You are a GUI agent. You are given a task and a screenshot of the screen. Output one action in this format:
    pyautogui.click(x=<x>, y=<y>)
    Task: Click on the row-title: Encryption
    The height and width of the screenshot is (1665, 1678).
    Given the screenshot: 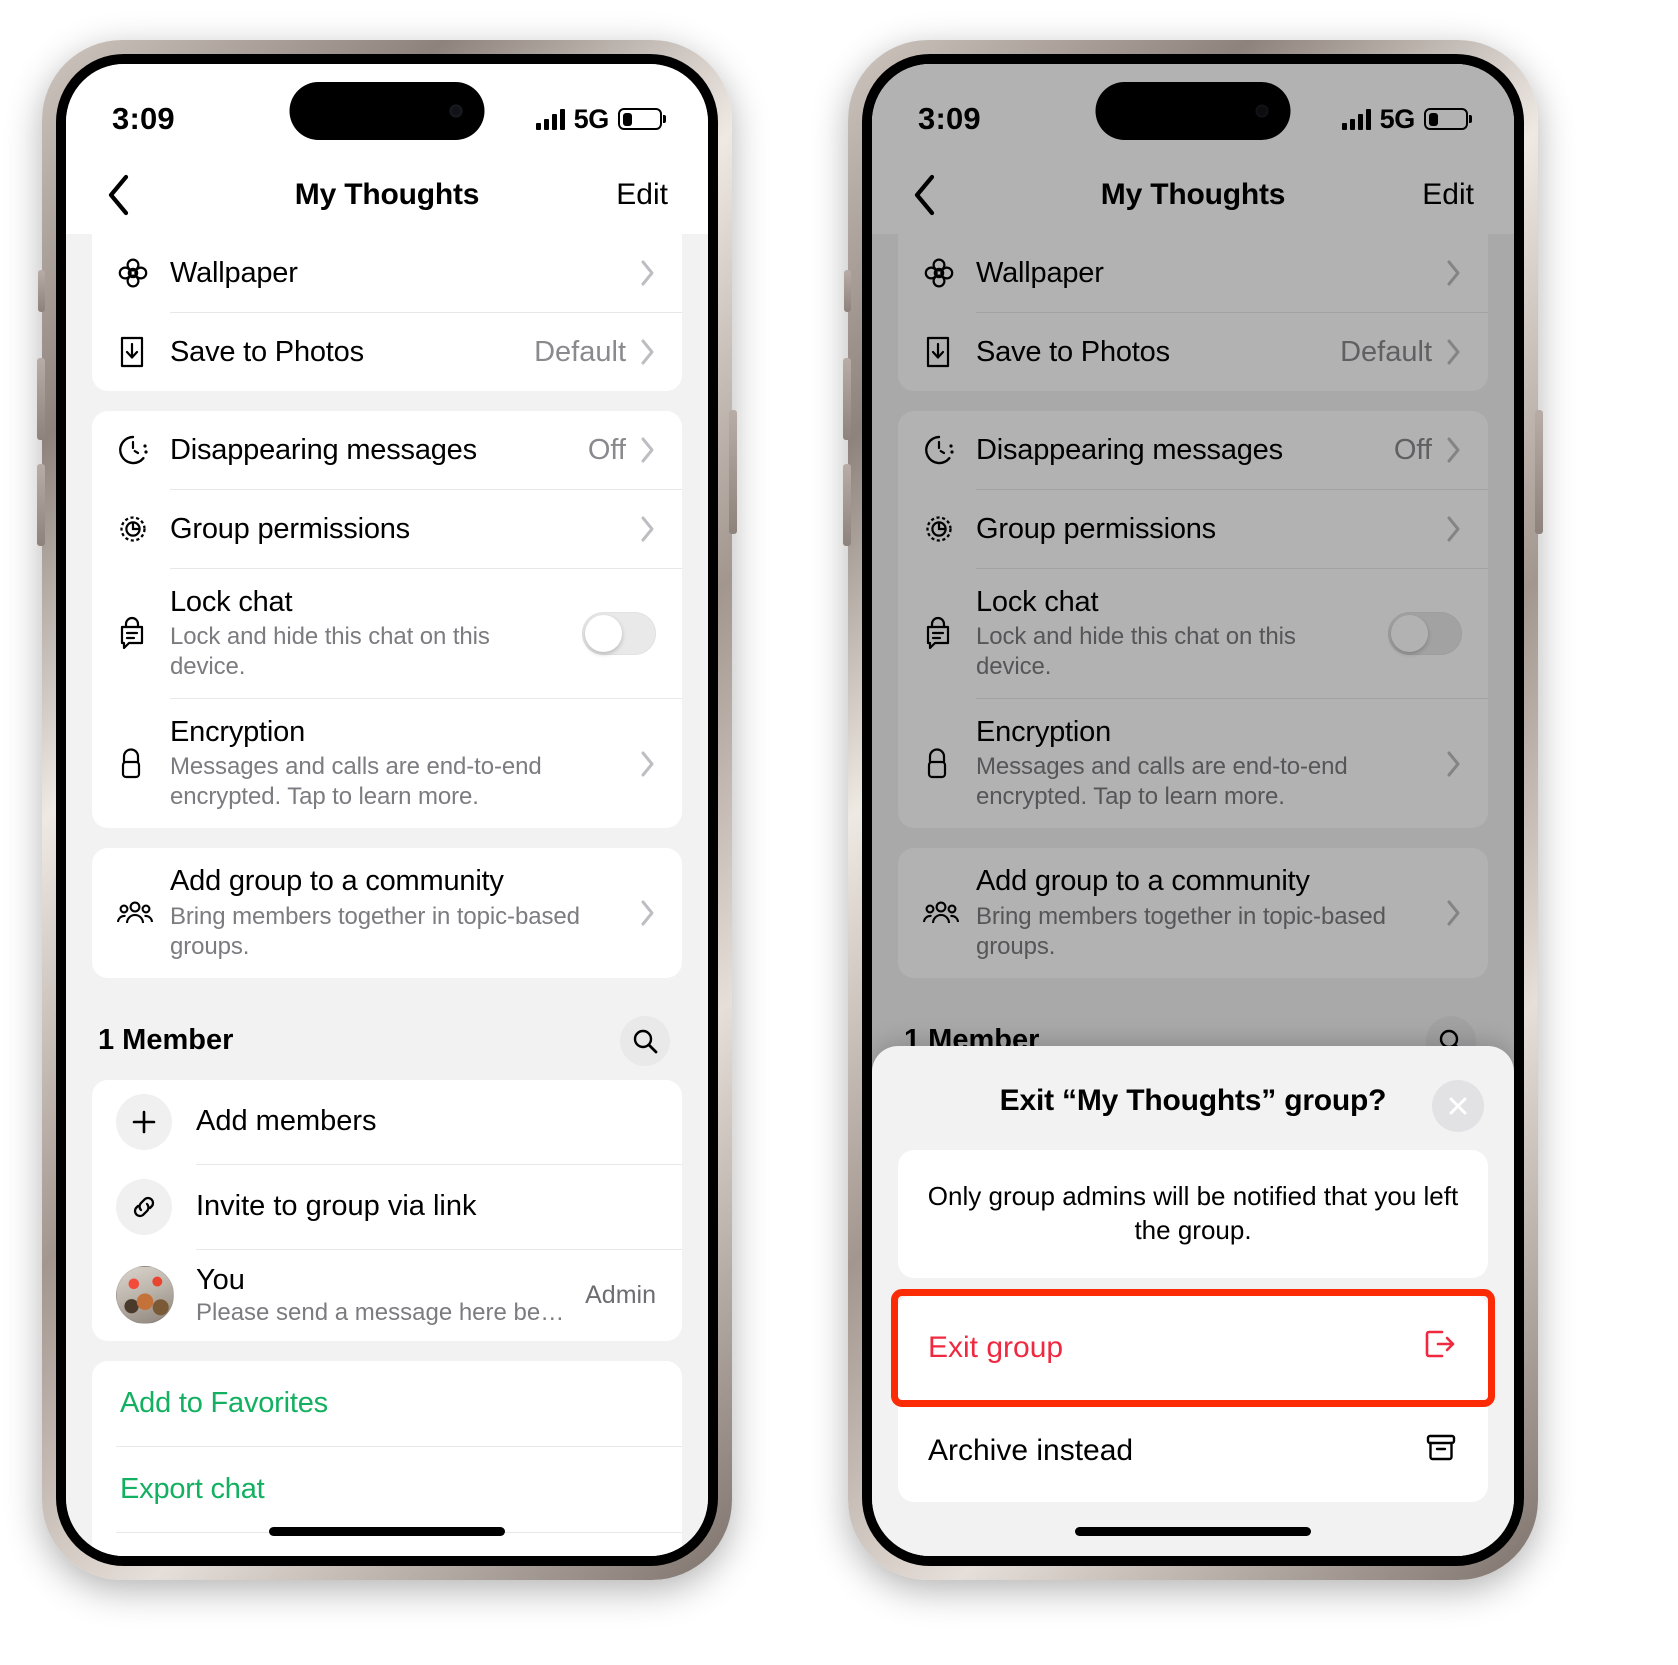 What is the action you would take?
    pyautogui.click(x=238, y=732)
    